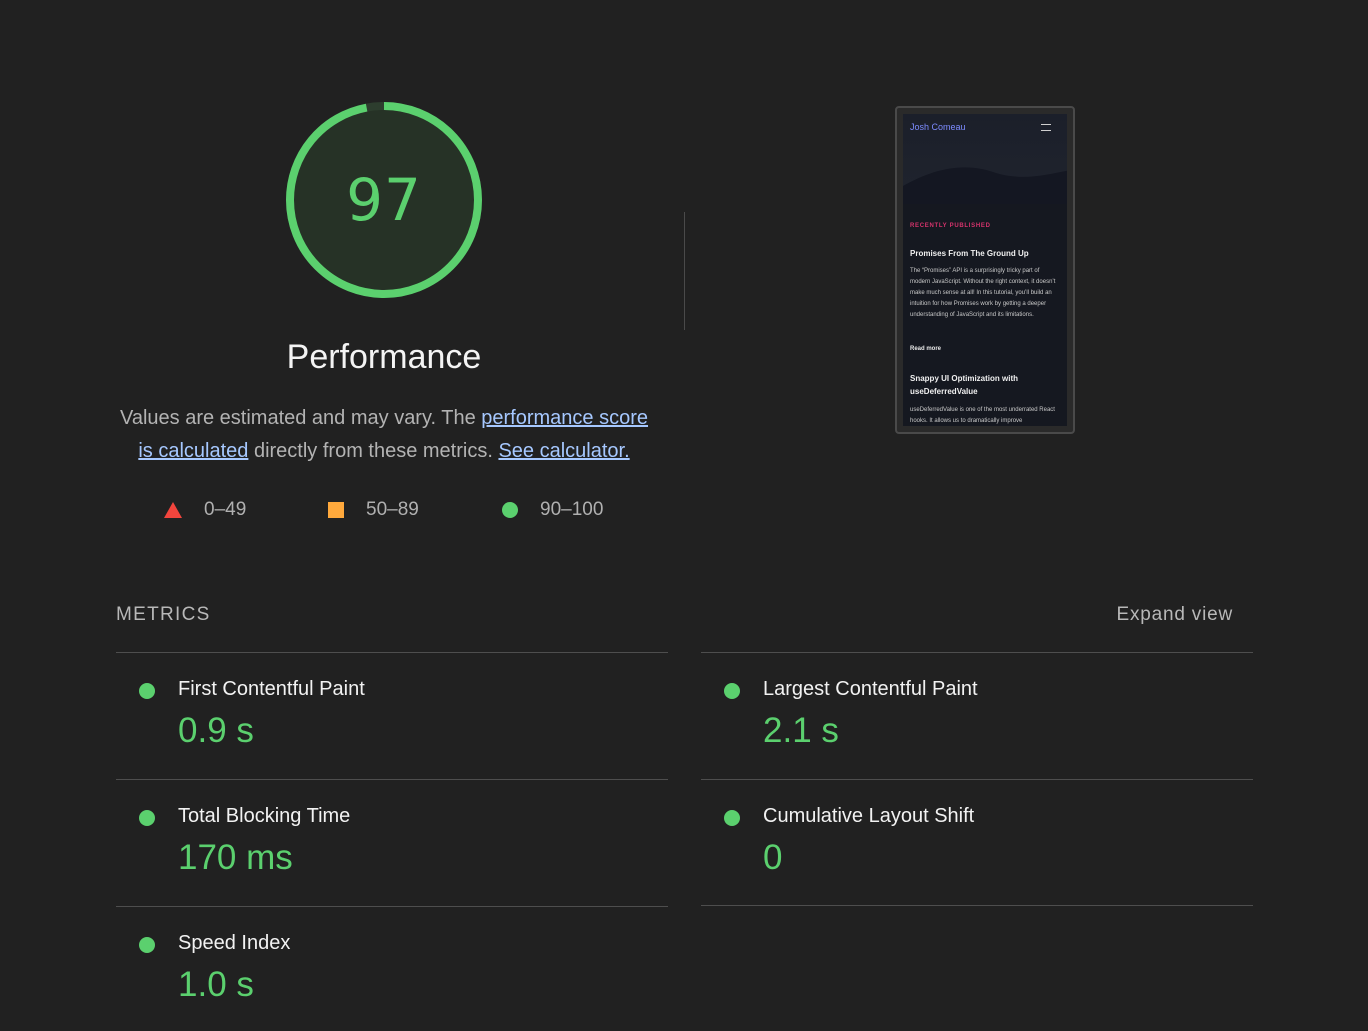 Image resolution: width=1368 pixels, height=1031 pixels. What do you see at coordinates (969, 253) in the screenshot?
I see `screenshot-post1-title: Promises From The Ground Up` at bounding box center [969, 253].